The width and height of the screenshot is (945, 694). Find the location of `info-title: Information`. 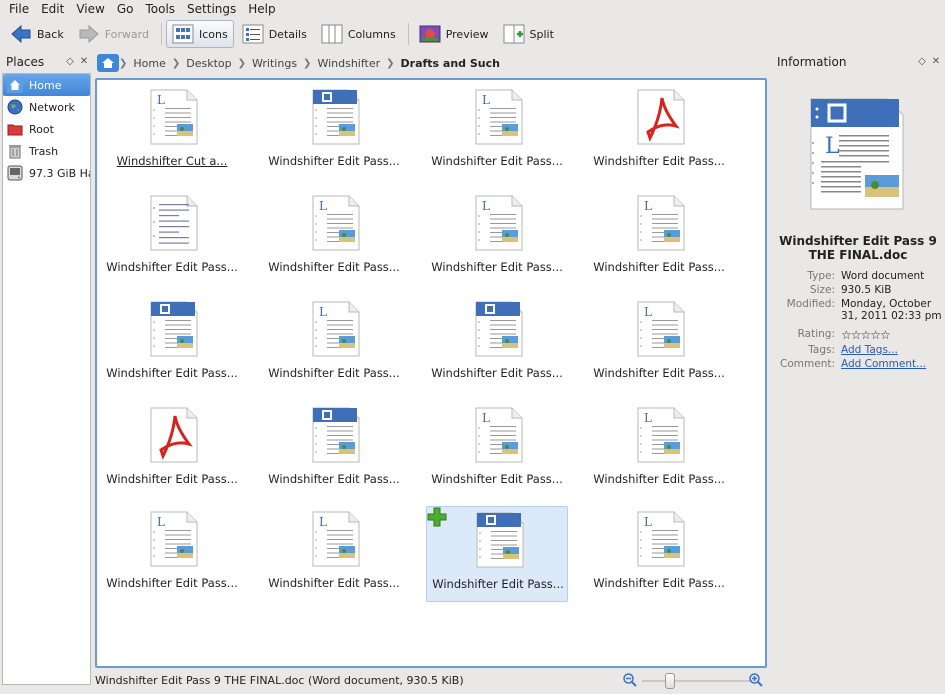

info-title: Information is located at coordinates (812, 61).